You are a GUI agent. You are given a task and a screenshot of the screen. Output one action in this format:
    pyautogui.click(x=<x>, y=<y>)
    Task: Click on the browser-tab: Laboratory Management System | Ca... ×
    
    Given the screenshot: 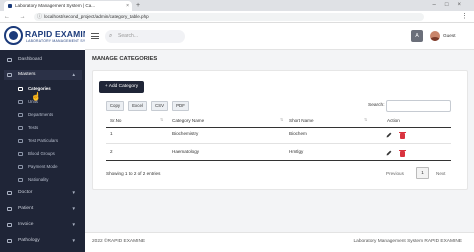 What is the action you would take?
    pyautogui.click(x=68, y=6)
    